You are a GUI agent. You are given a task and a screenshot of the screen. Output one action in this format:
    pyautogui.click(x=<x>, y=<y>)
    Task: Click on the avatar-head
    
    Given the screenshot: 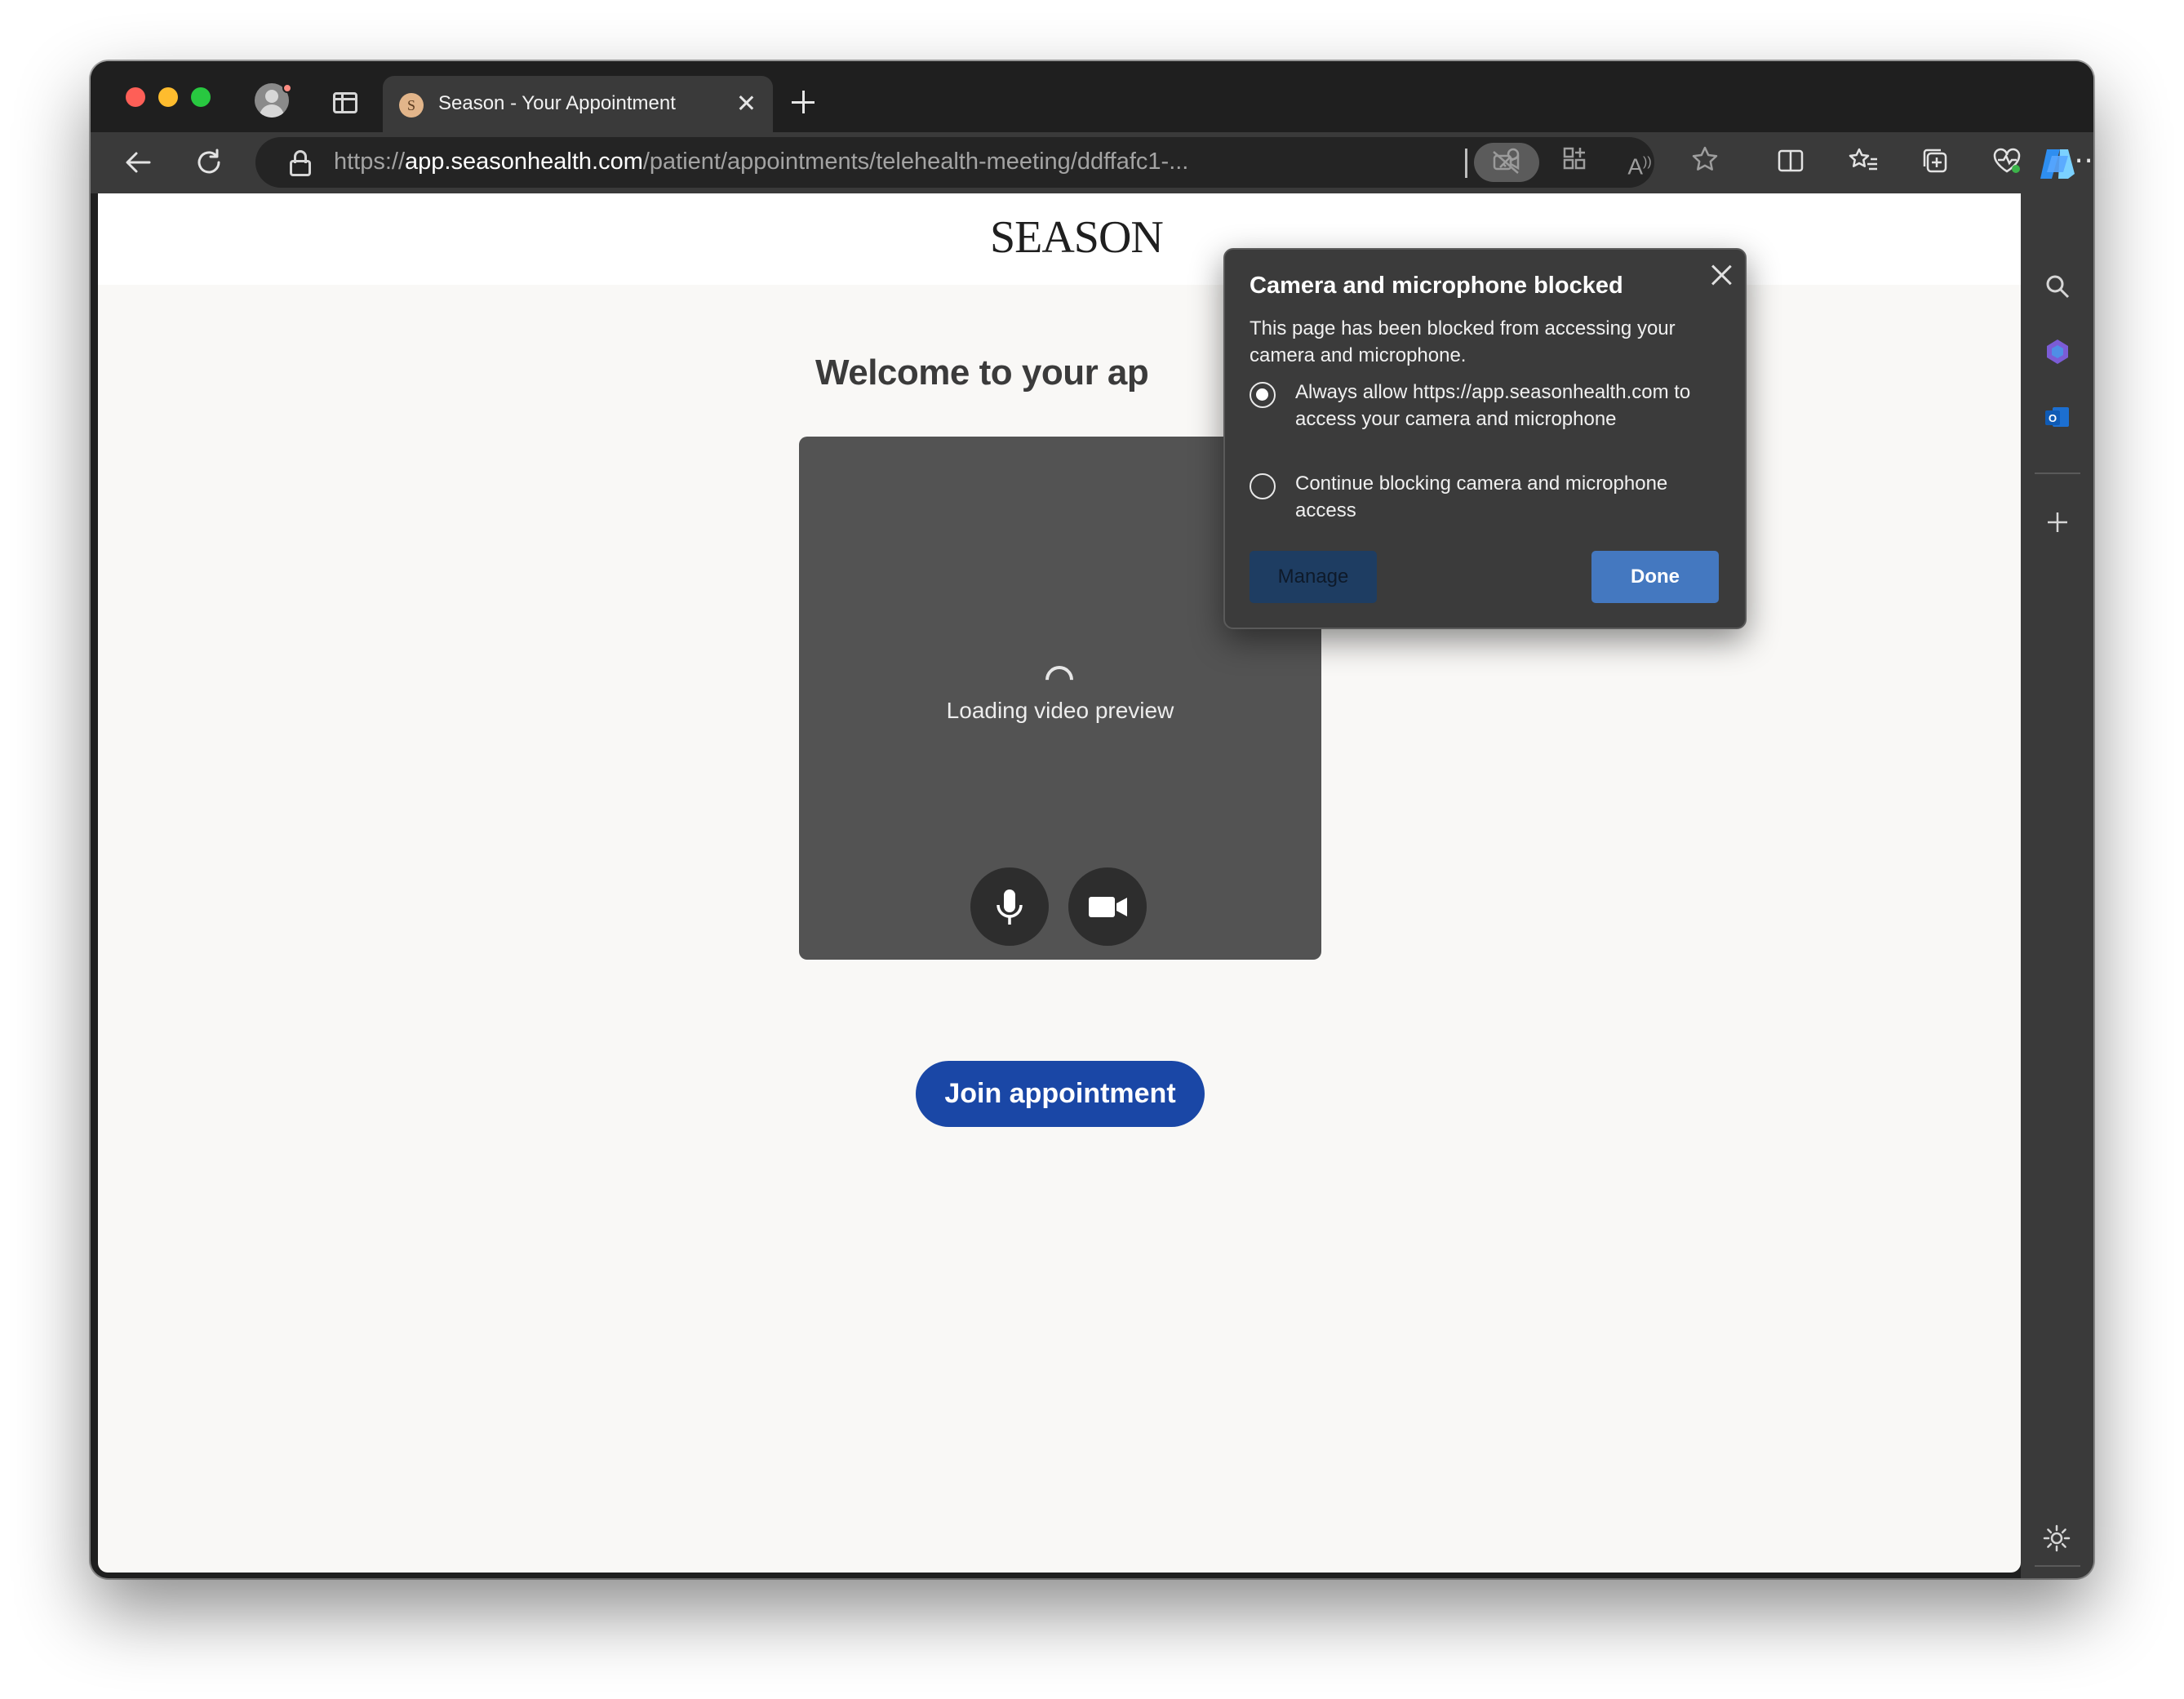 What is the action you would take?
    pyautogui.click(x=272, y=96)
    